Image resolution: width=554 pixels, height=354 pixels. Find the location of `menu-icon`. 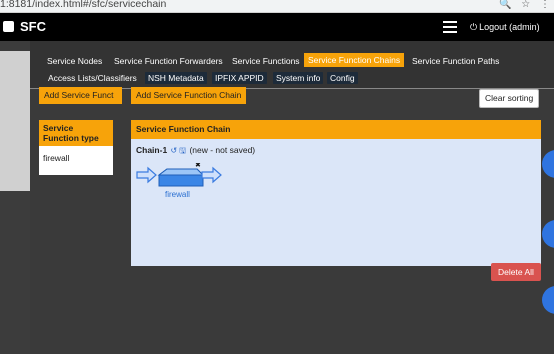

menu-icon is located at coordinates (450, 27).